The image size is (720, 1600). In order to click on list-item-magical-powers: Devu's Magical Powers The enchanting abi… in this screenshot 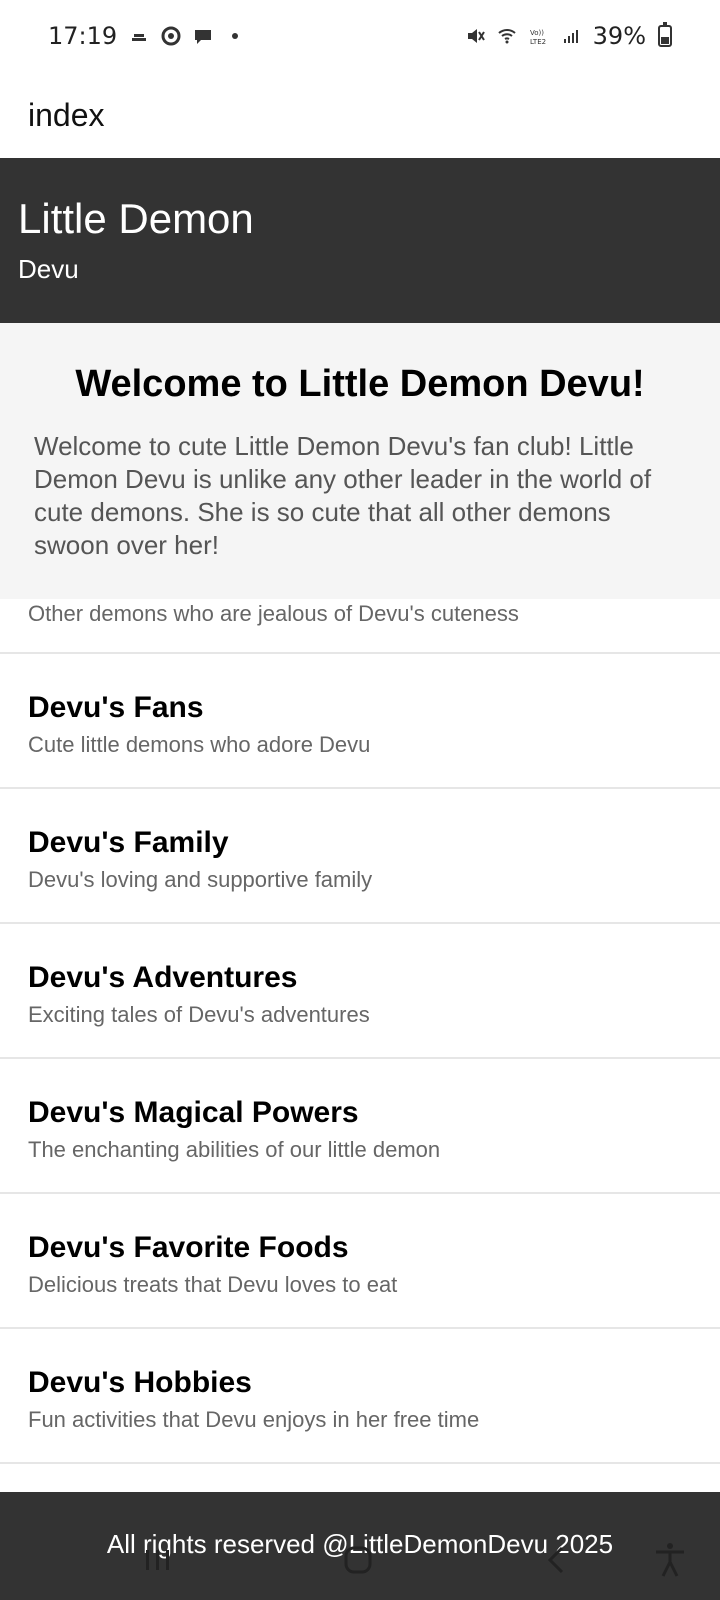, I will do `click(360, 1126)`.